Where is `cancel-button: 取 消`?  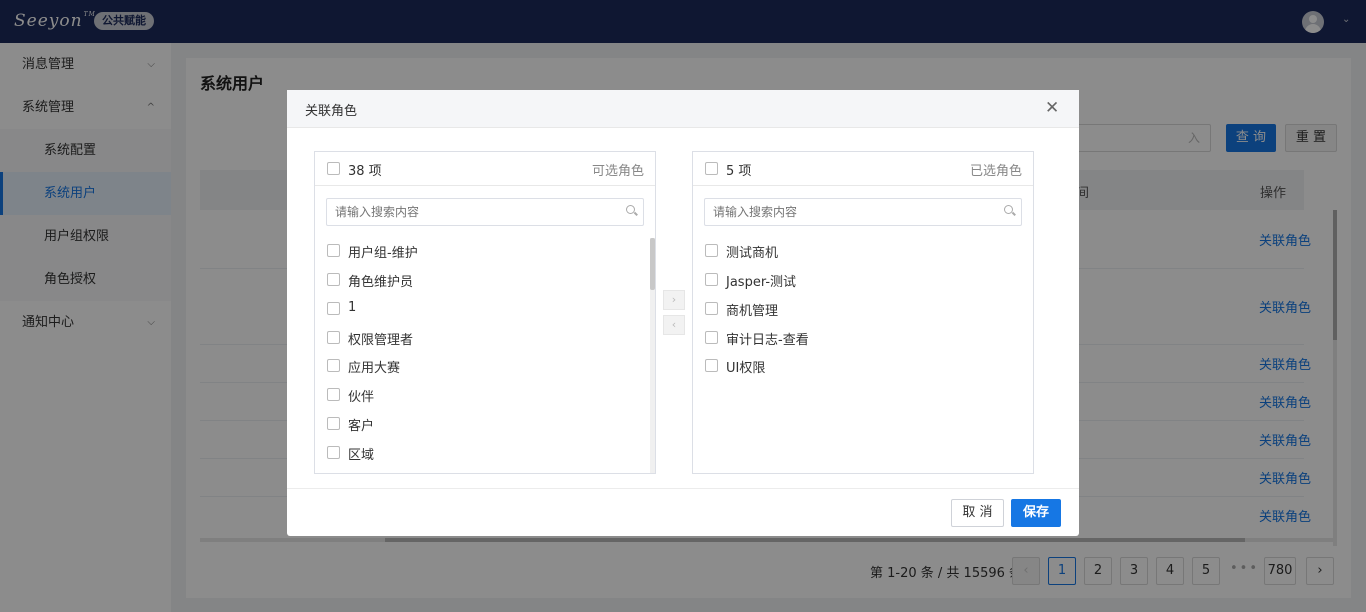
cancel-button: 取 消 is located at coordinates (977, 513).